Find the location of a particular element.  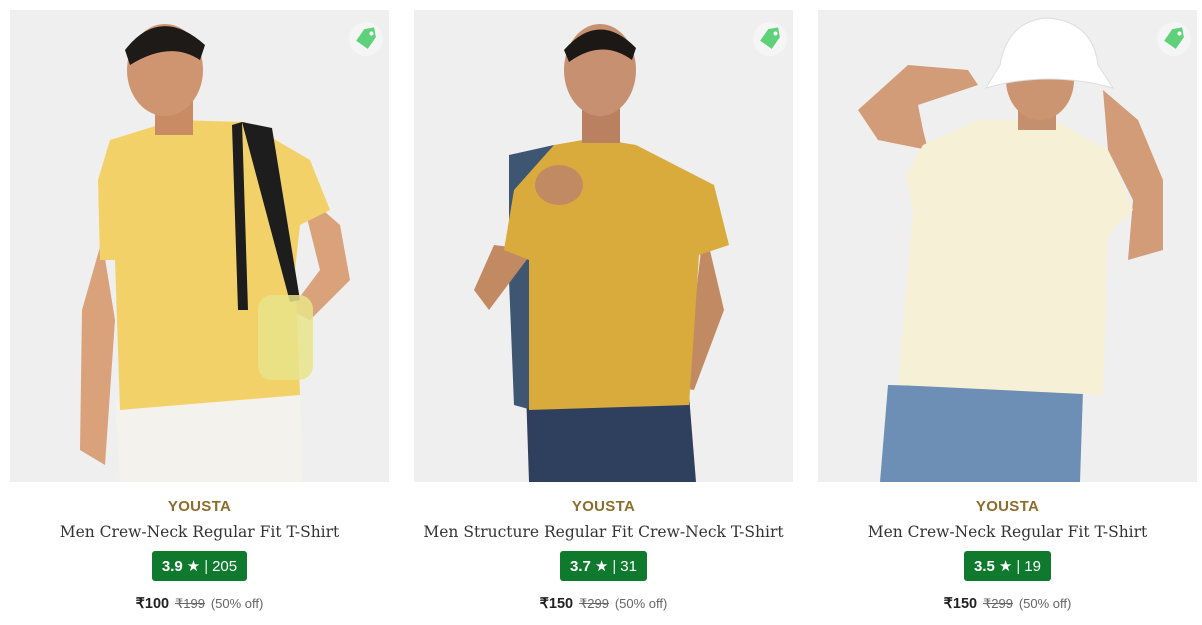

rating-badge: 3.5 ★ | 19 is located at coordinates (1007, 566).